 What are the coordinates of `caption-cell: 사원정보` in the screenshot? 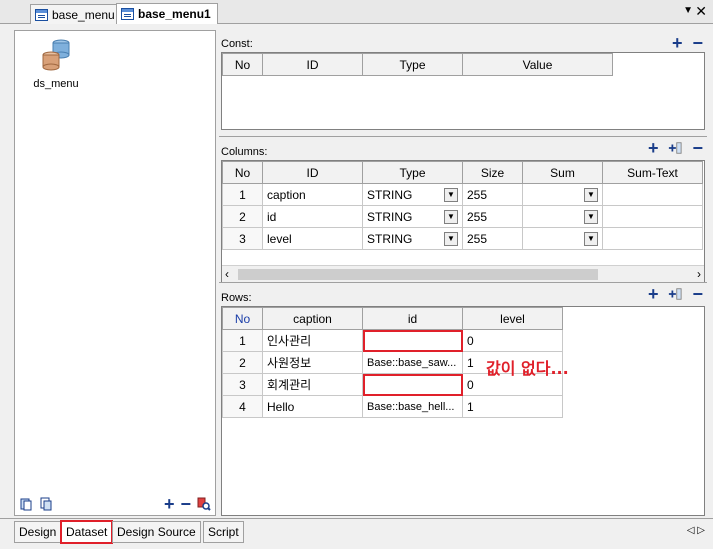 It's located at (312, 362).